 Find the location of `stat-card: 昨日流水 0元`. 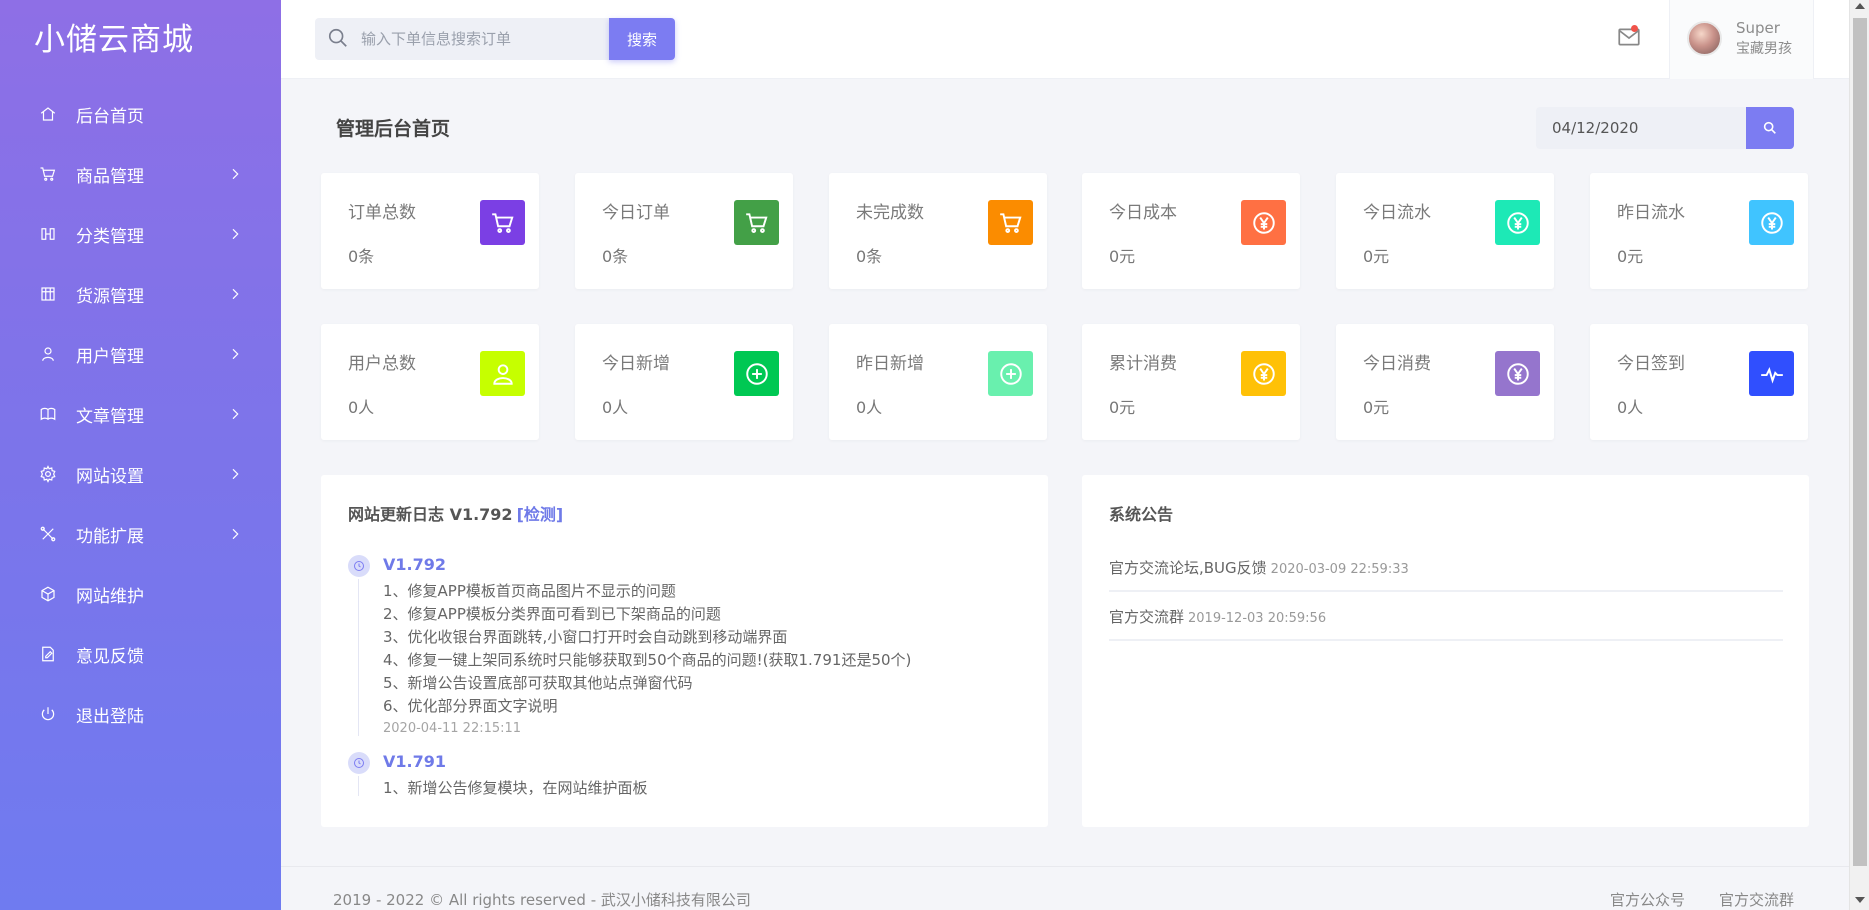

stat-card: 昨日流水 0元 is located at coordinates (1699, 231).